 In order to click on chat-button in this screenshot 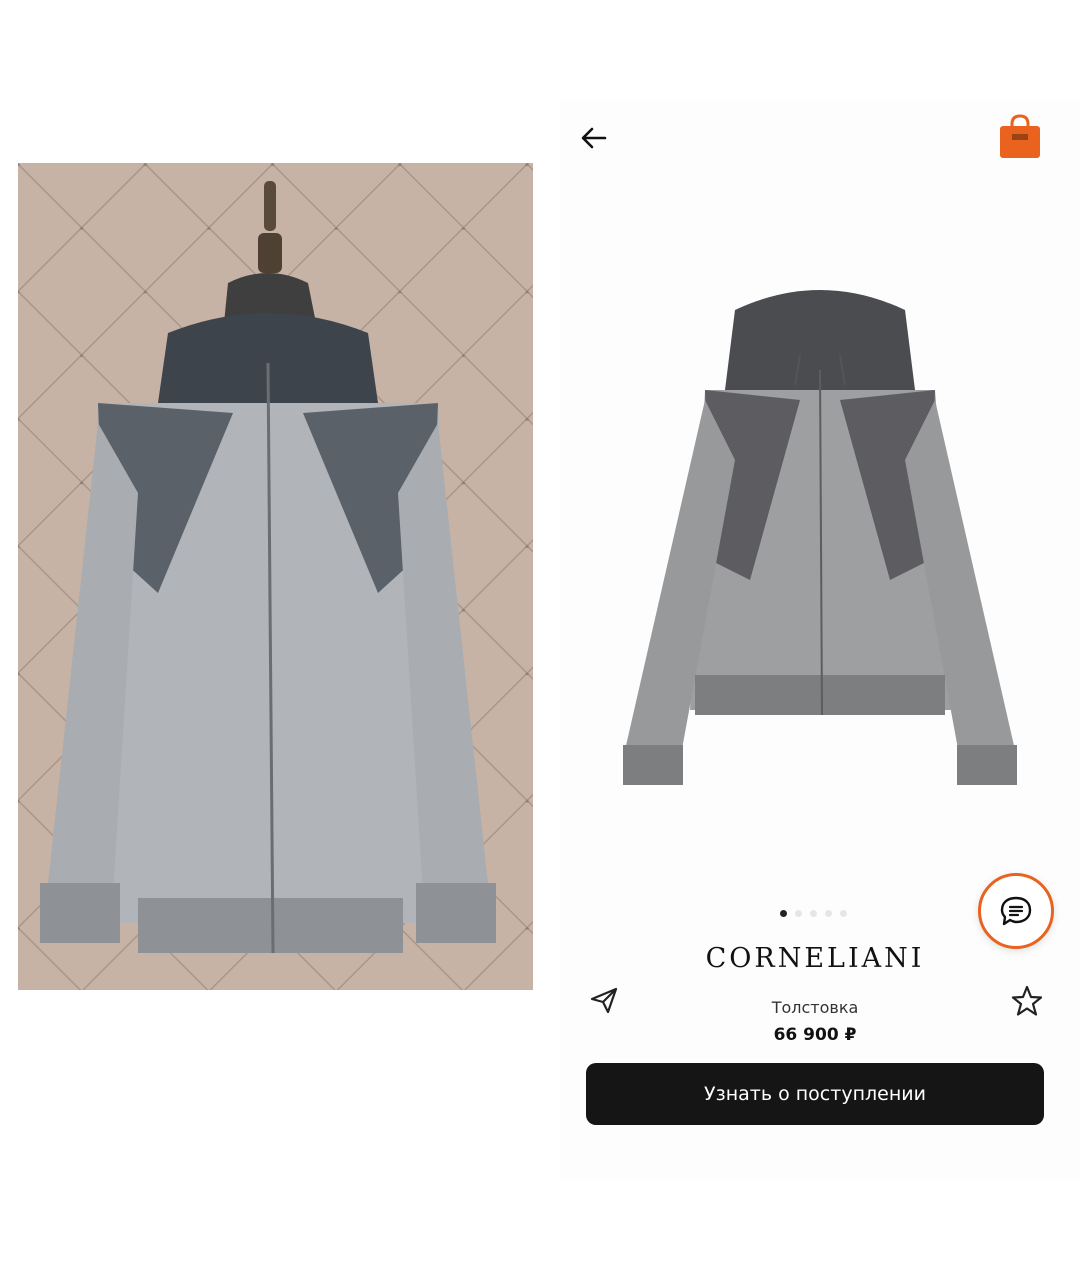, I will do `click(1016, 911)`.